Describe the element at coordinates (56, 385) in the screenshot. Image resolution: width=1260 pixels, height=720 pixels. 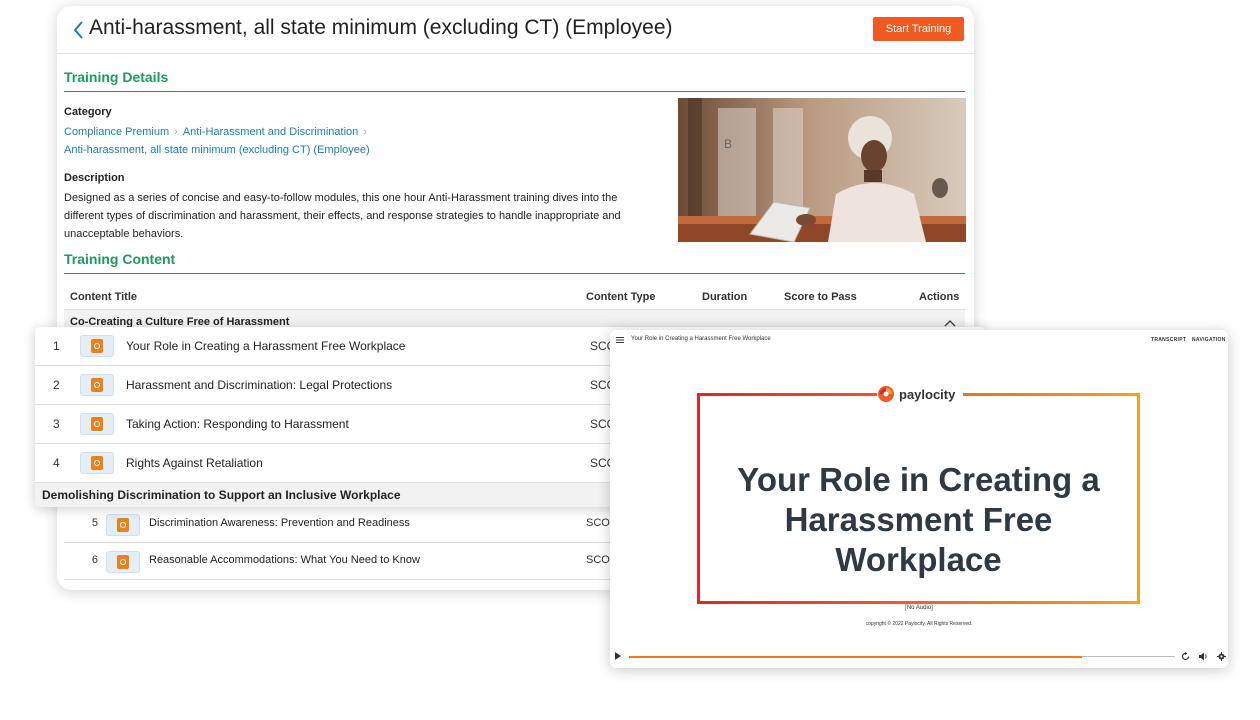
I see `row-number: 2` at that location.